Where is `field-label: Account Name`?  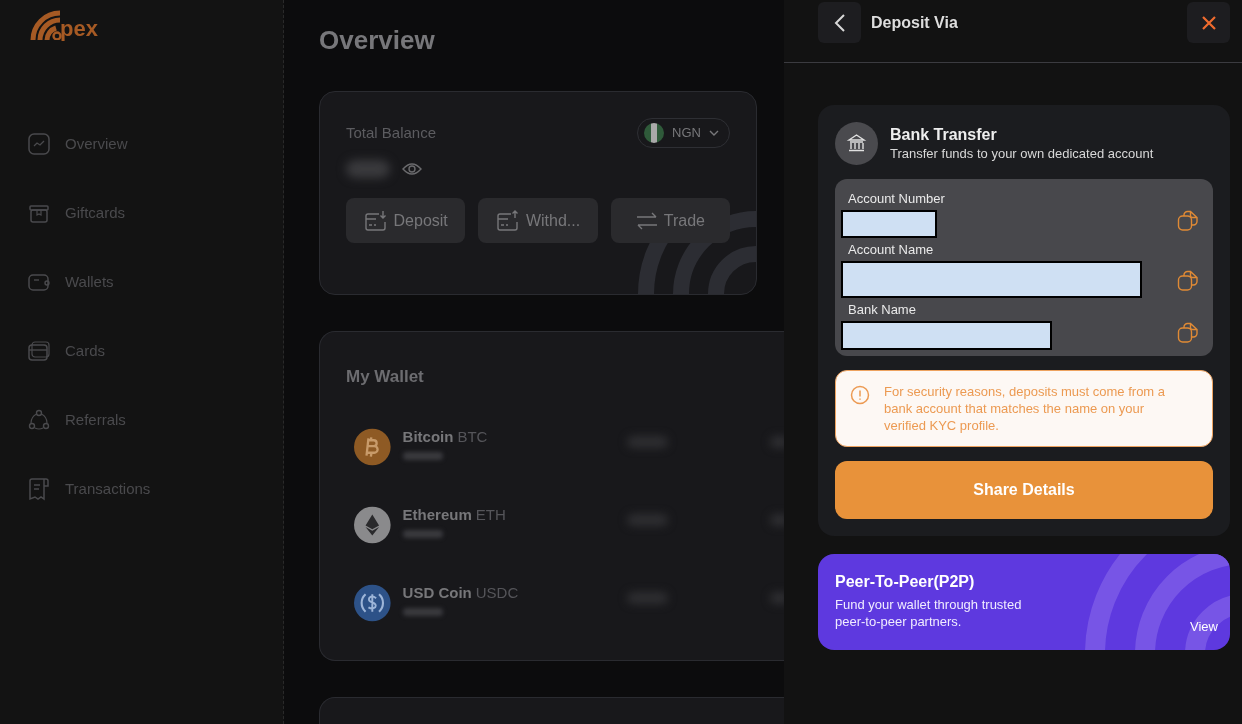 field-label: Account Name is located at coordinates (891, 250).